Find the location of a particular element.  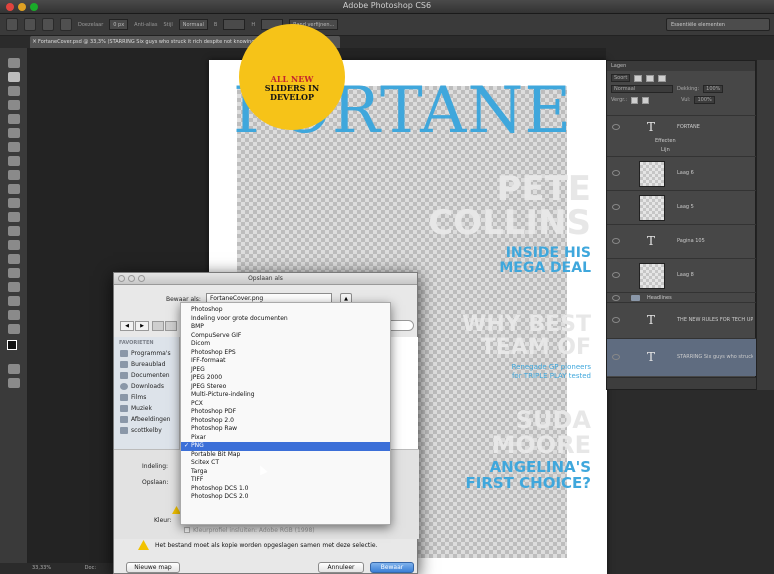

add-selection-button is located at coordinates (48, 24).